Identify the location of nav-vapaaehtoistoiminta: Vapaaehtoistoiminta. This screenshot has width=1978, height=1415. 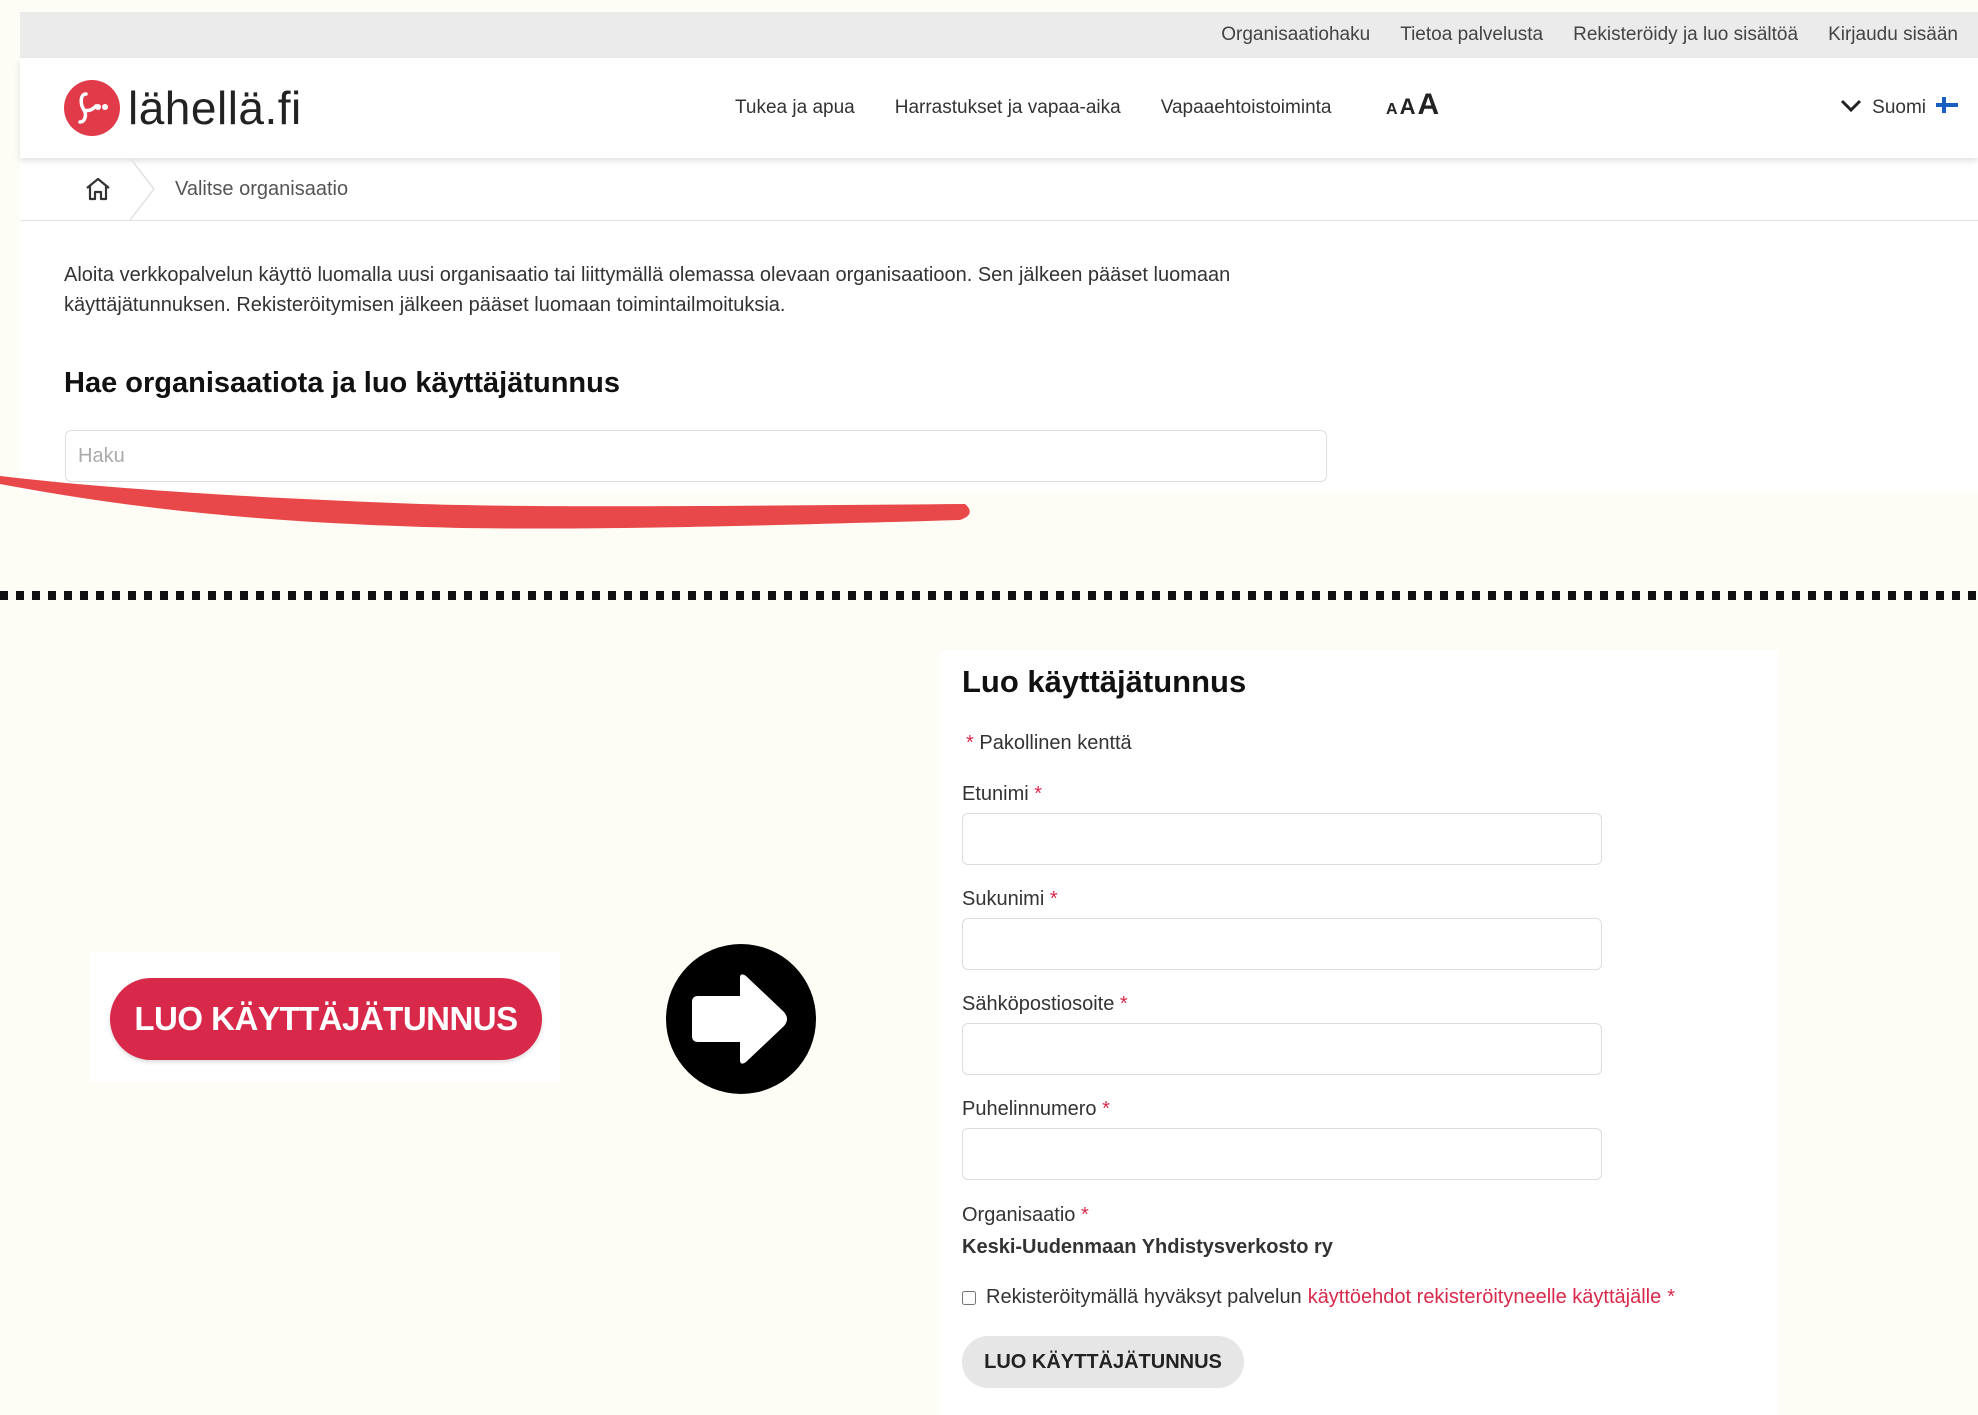
(1246, 108).